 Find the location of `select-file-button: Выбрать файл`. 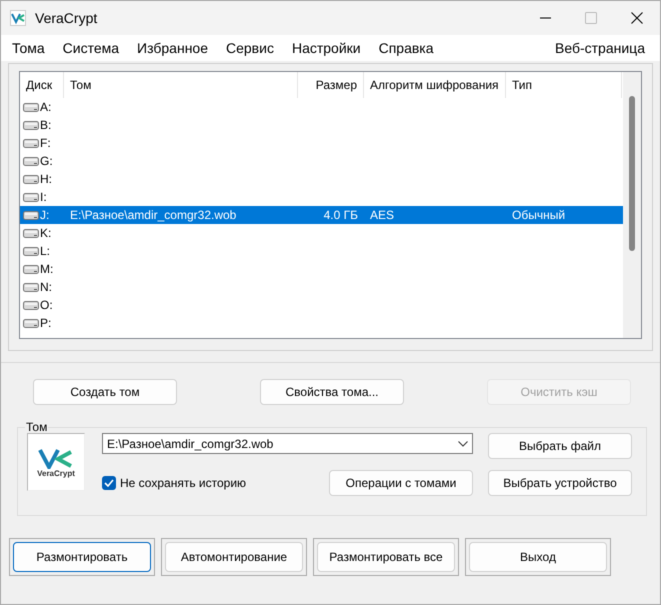

select-file-button: Выбрать файл is located at coordinates (560, 446).